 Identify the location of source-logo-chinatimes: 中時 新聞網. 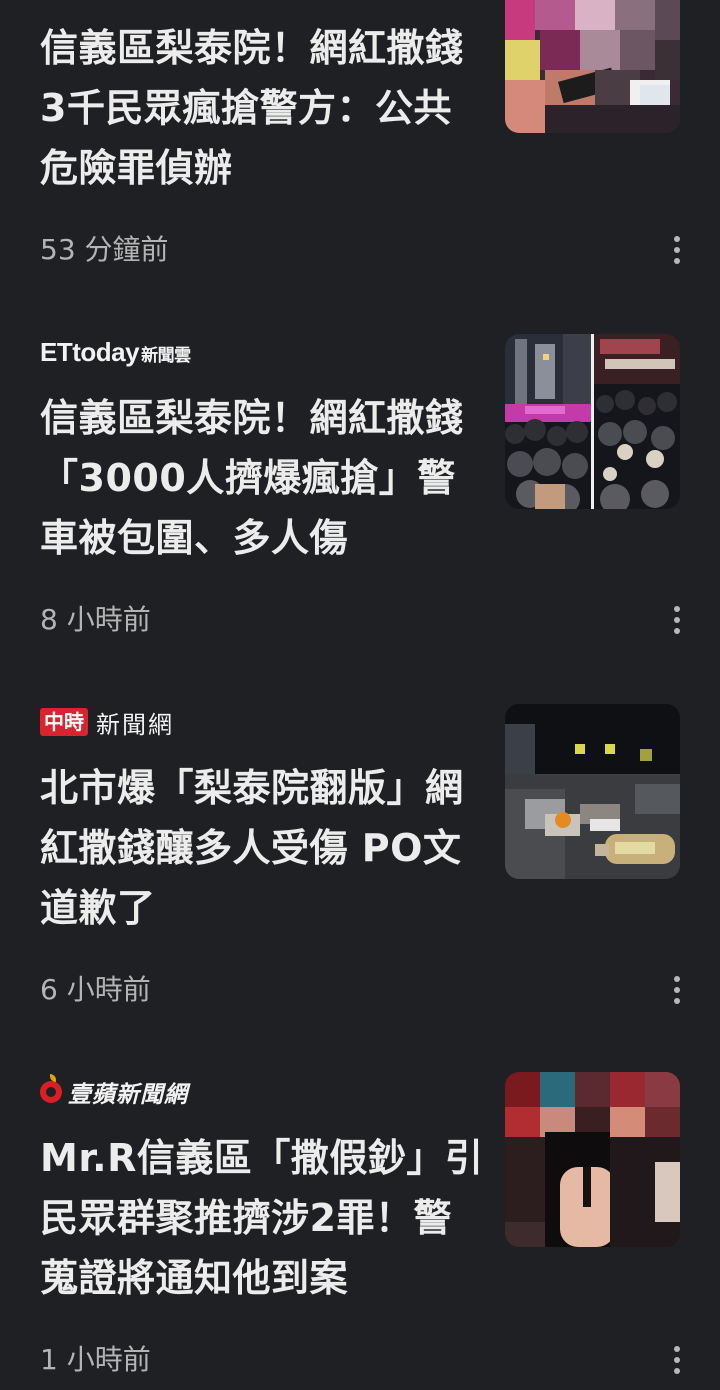
(107, 722).